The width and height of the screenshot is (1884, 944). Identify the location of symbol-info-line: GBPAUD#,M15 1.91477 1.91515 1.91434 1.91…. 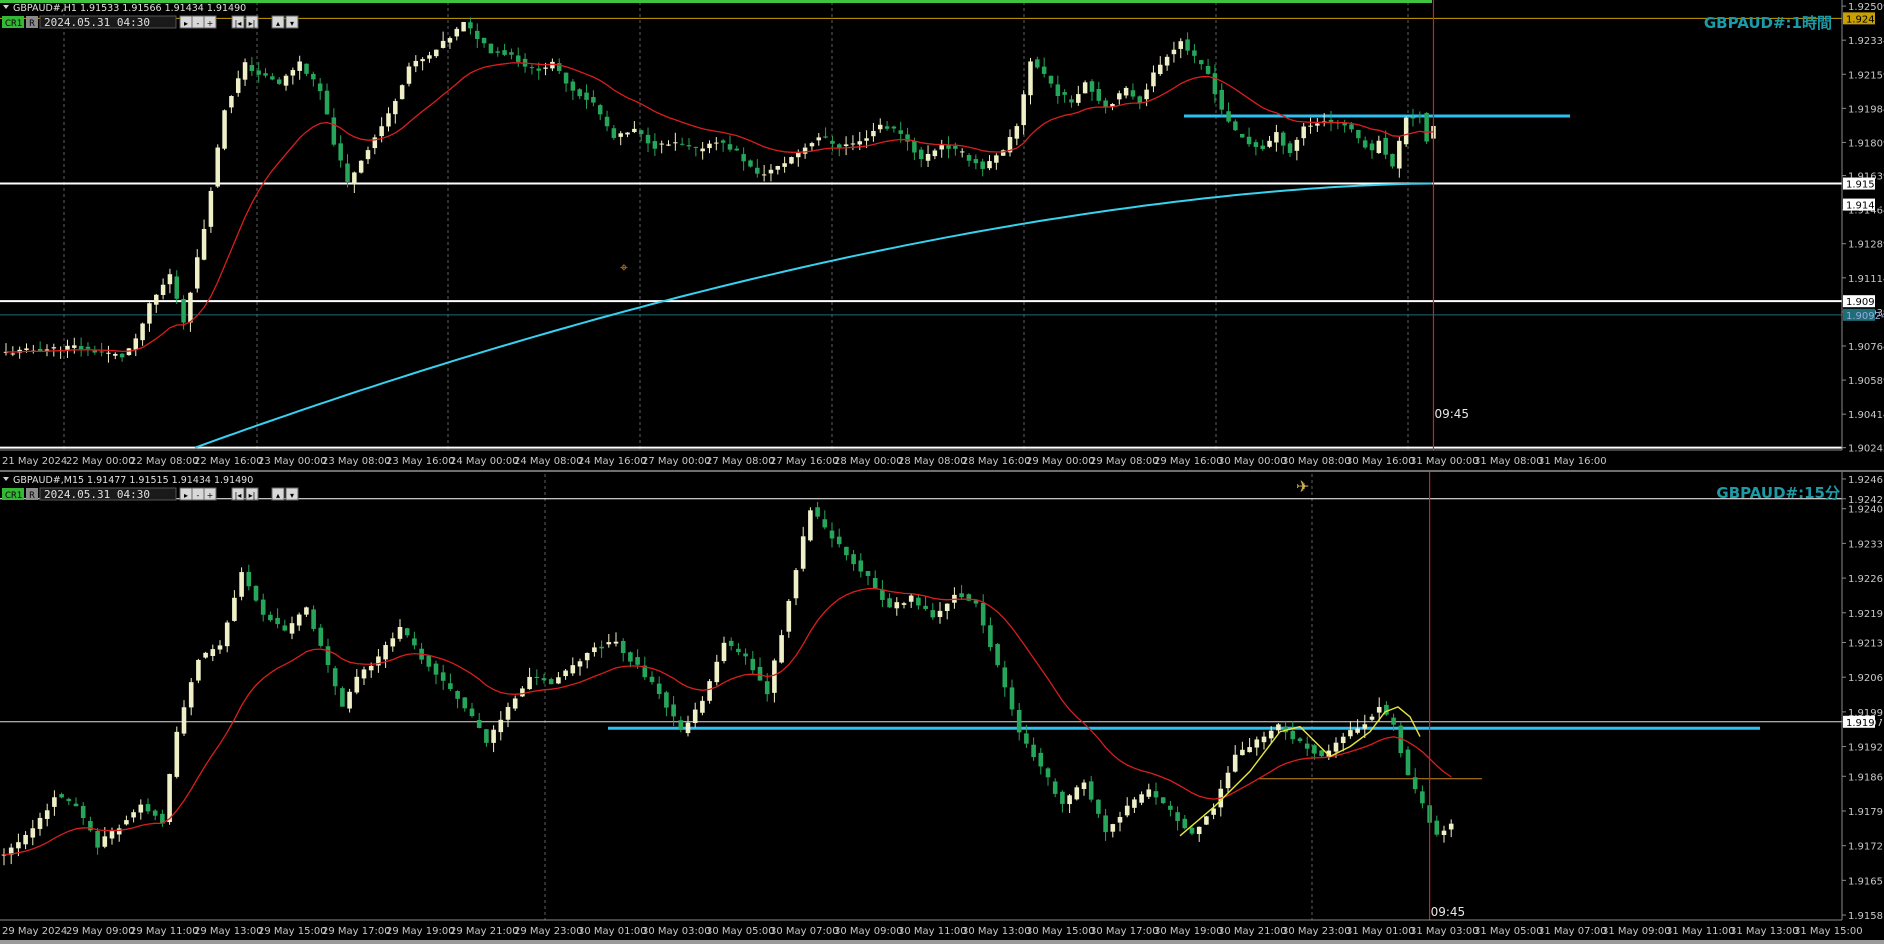
(133, 480).